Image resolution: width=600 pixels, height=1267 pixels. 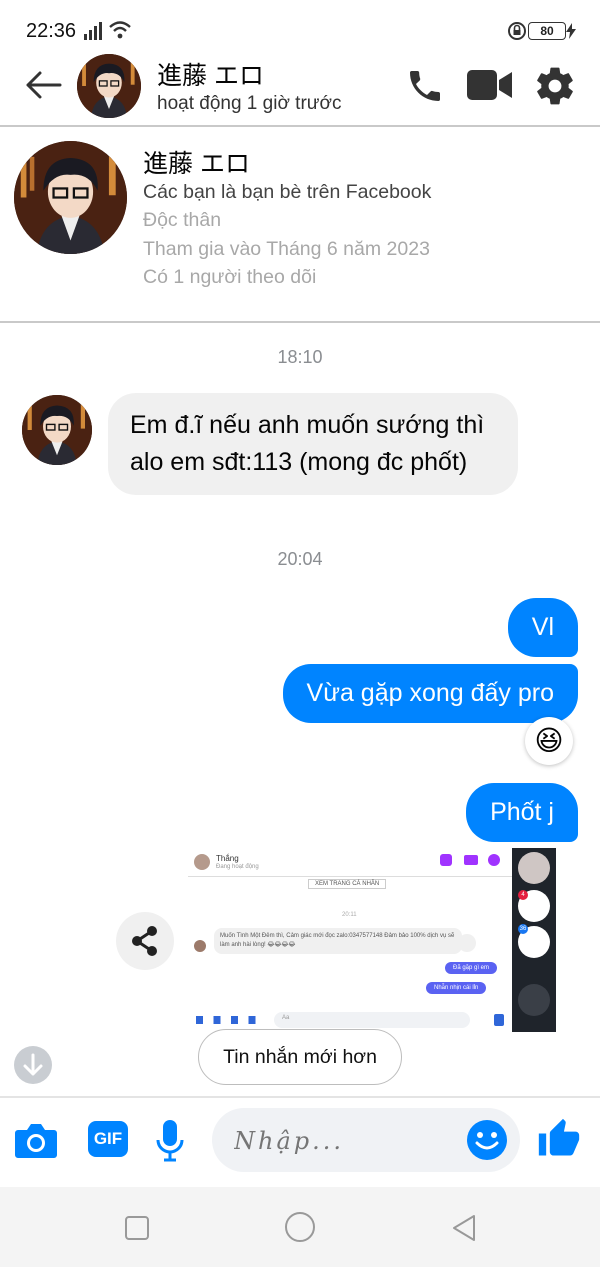 What do you see at coordinates (36, 1140) in the screenshot?
I see `camera-icon` at bounding box center [36, 1140].